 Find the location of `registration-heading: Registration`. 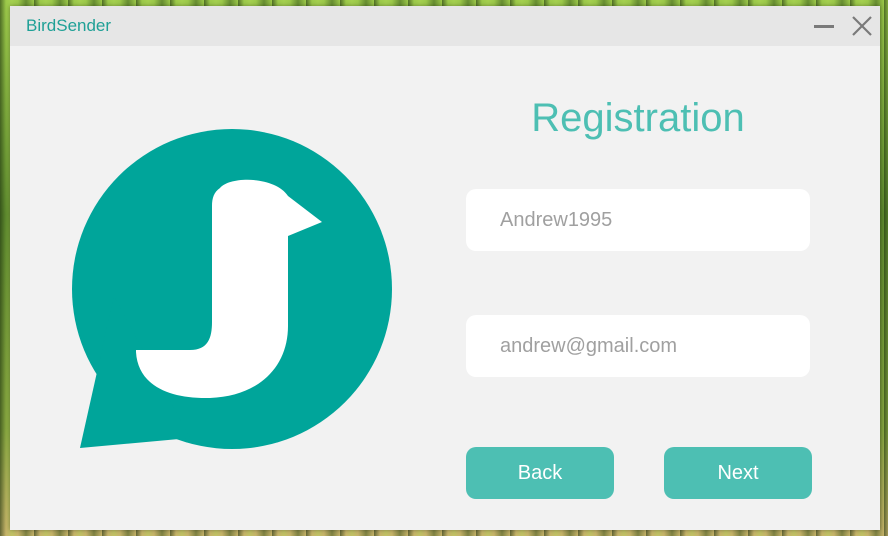

registration-heading: Registration is located at coordinates (638, 118).